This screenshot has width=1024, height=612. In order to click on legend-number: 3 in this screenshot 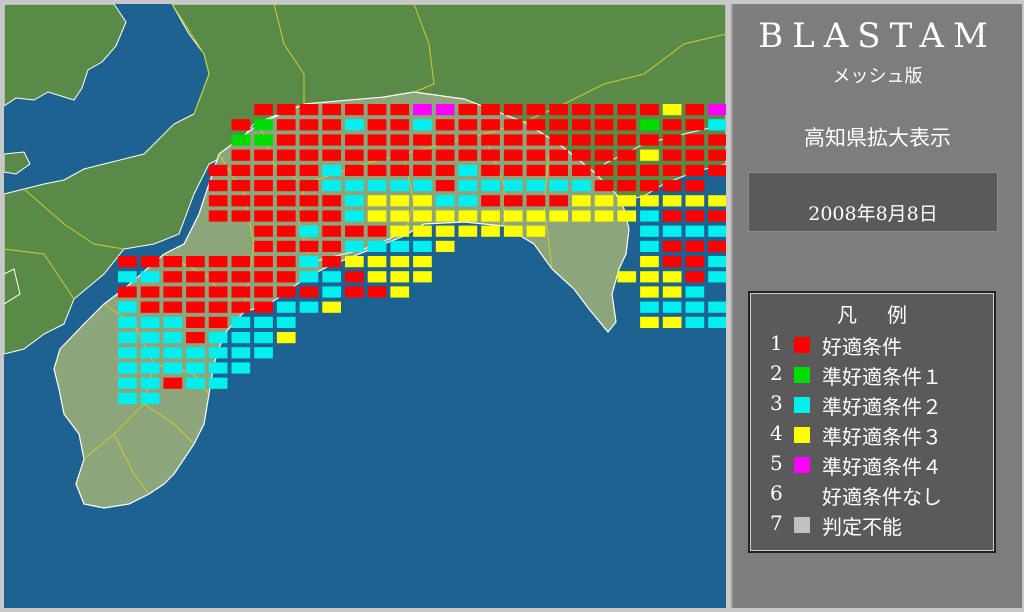, I will do `click(776, 403)`.